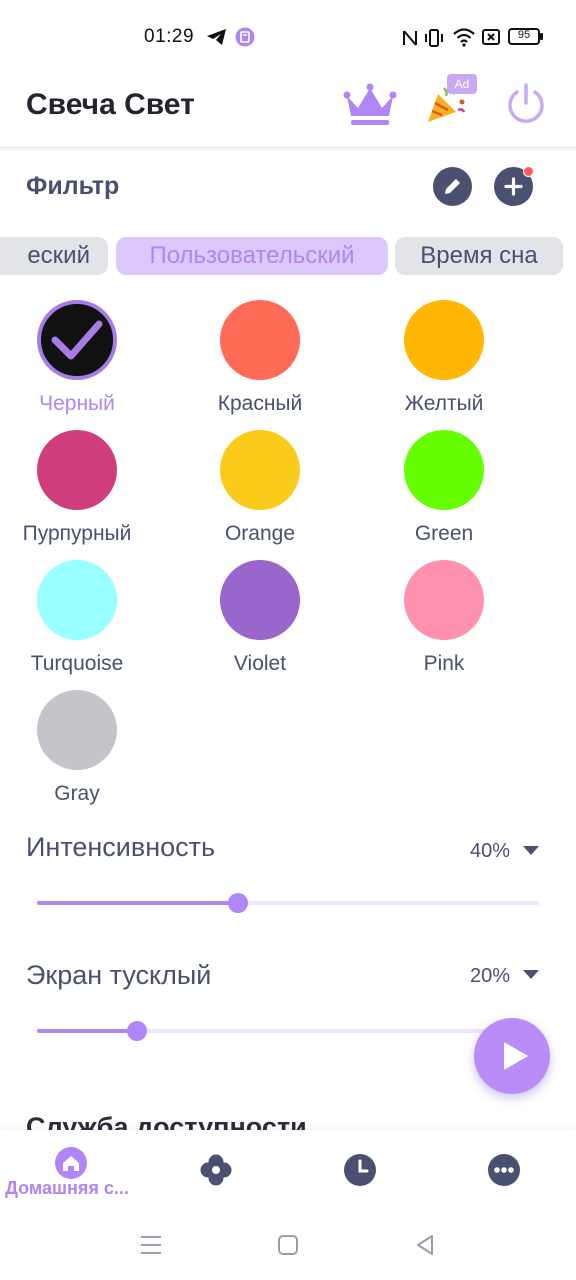 This screenshot has width=576, height=1280. What do you see at coordinates (516, 1056) in the screenshot?
I see `play-icon` at bounding box center [516, 1056].